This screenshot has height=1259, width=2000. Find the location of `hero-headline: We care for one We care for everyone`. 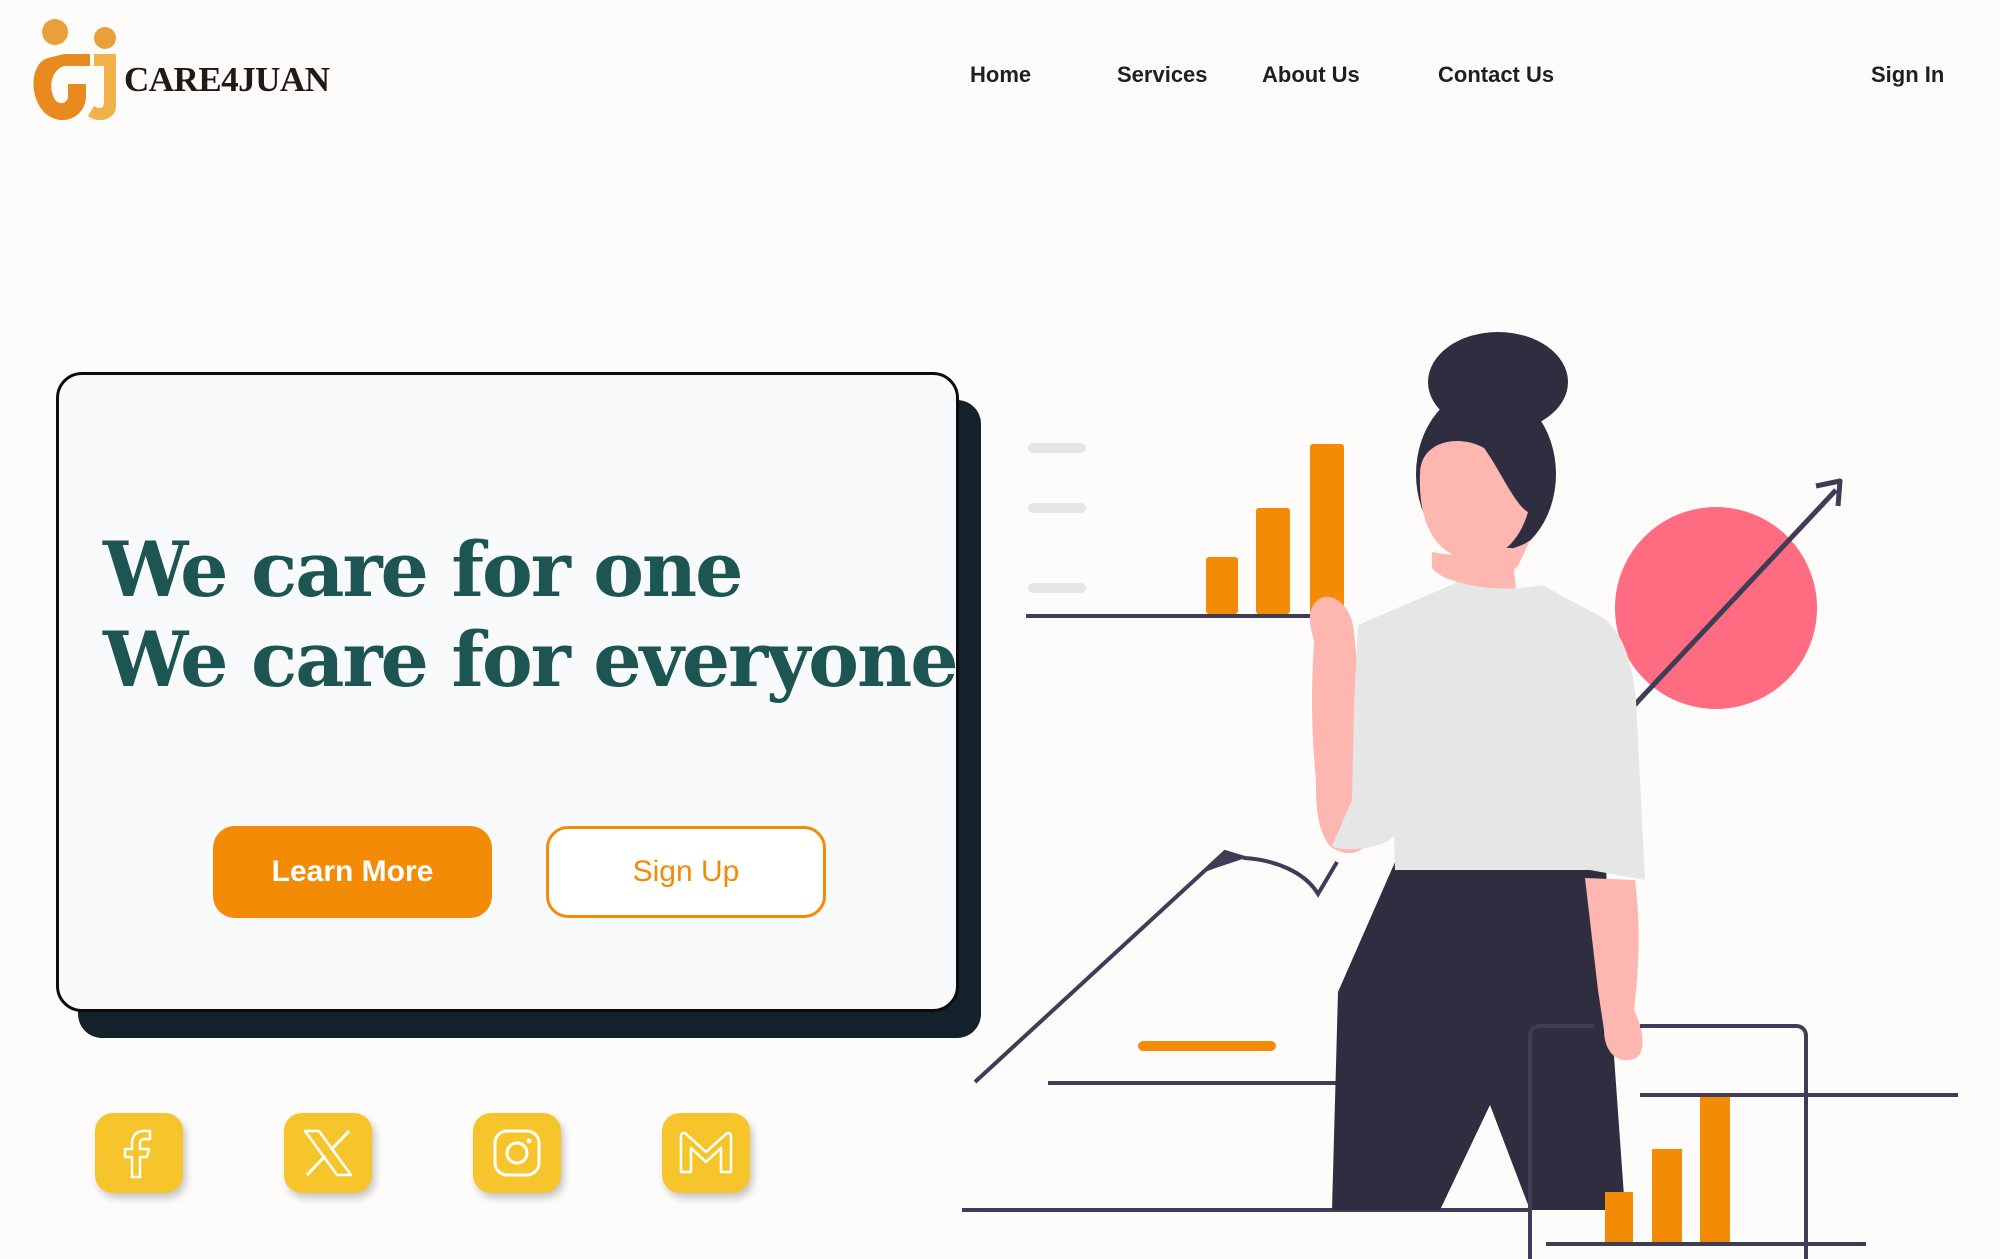

hero-headline: We care for one We care for everyone is located at coordinates (531, 615).